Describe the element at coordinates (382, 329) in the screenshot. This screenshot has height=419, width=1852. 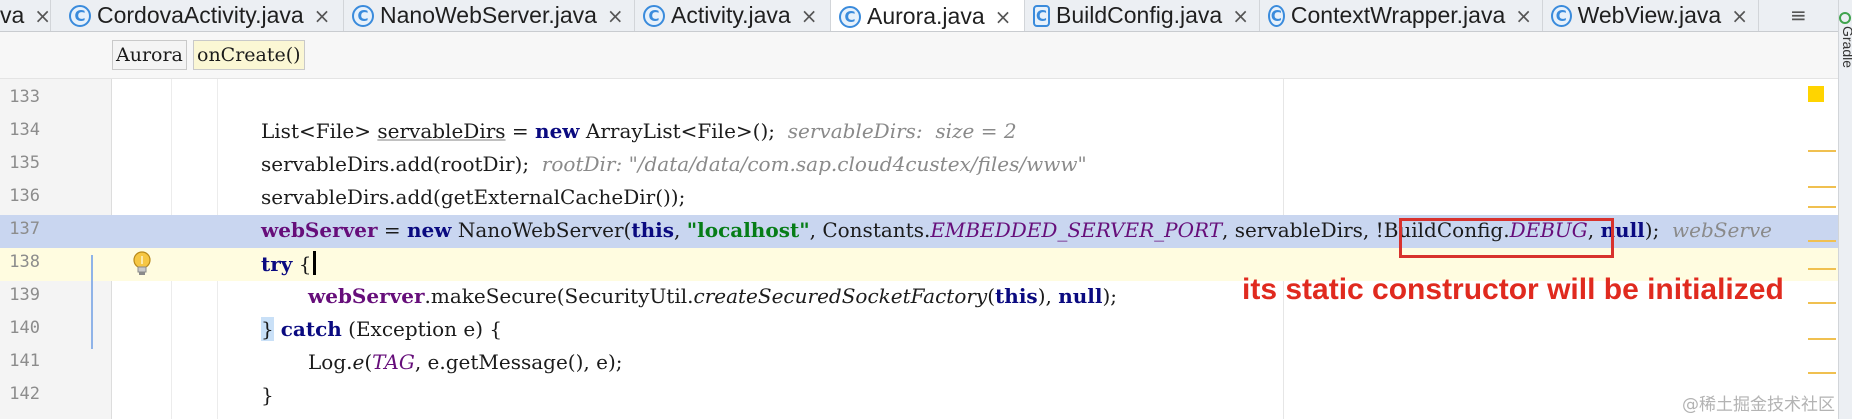
I see `code-text: } catch (Exception e) {` at that location.